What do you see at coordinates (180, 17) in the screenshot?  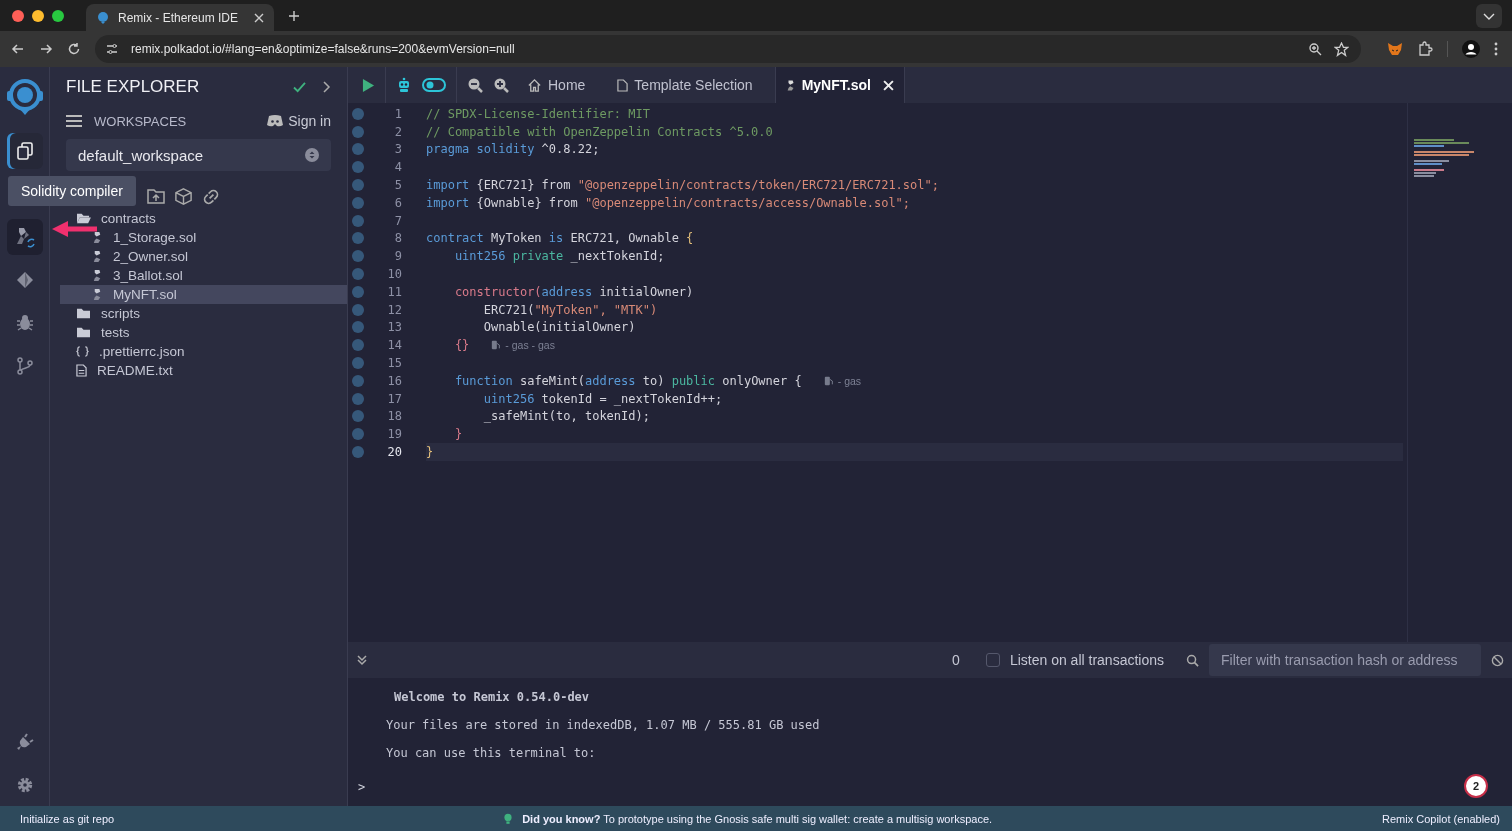 I see `browser-tab: Remix - Ethereum IDE` at bounding box center [180, 17].